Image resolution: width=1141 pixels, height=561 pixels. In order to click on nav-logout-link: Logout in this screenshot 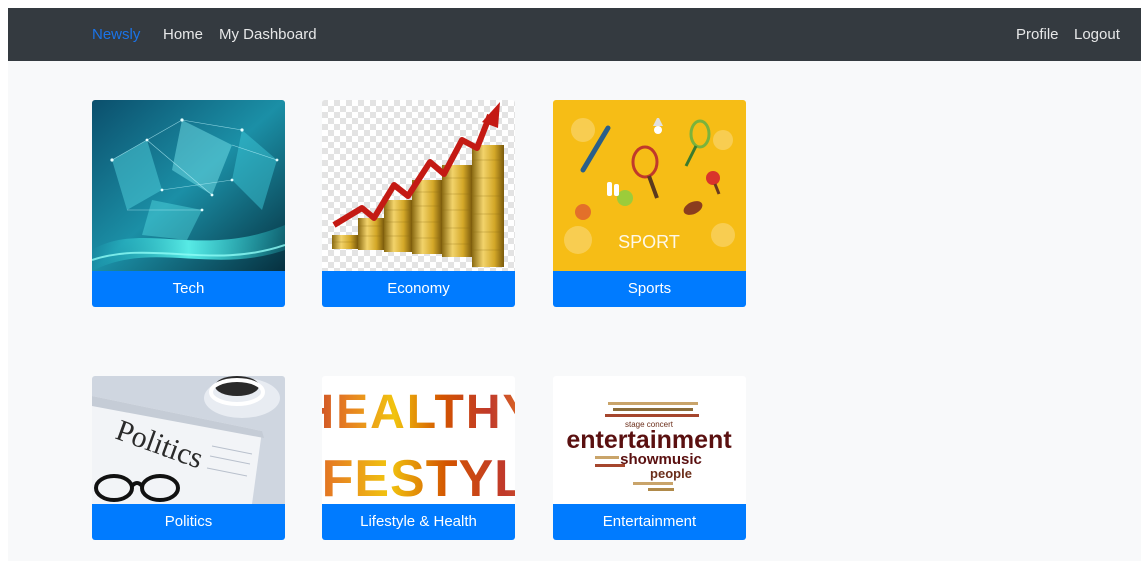, I will do `click(1097, 35)`.